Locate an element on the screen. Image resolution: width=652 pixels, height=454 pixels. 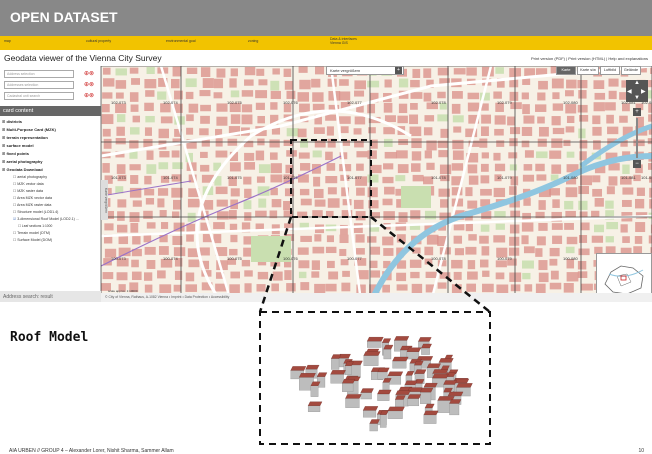
map-side-tab: Karte vergrößern is located at coordinates (104, 200).